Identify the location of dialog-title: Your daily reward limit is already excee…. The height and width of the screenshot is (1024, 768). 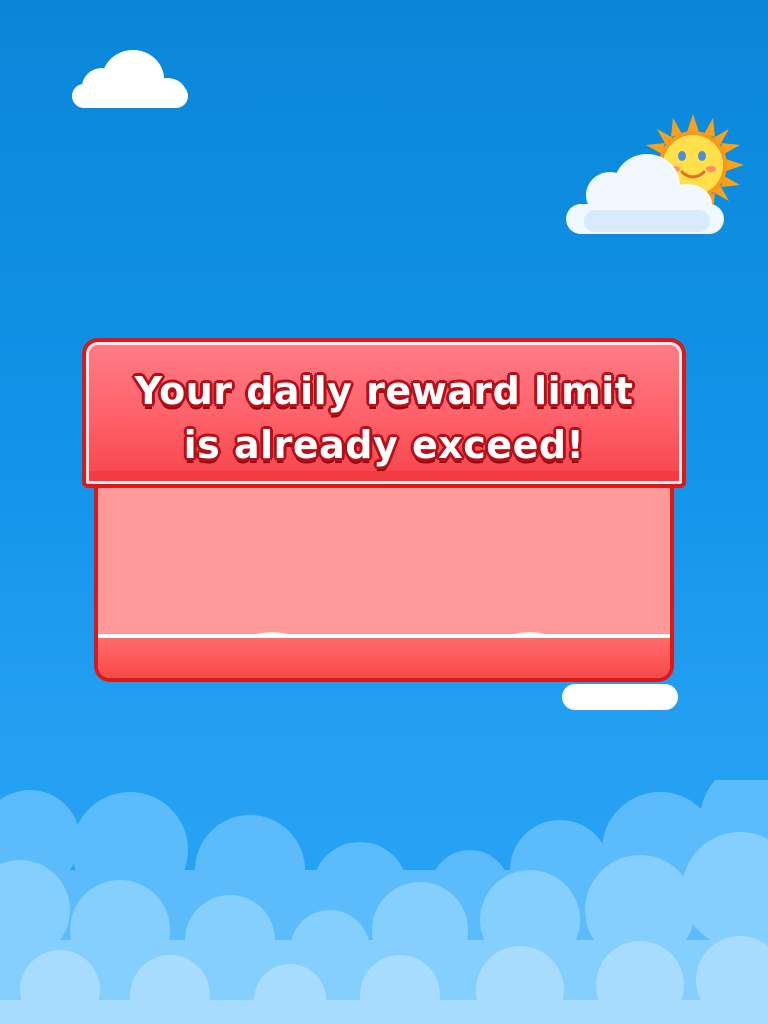
(384, 418).